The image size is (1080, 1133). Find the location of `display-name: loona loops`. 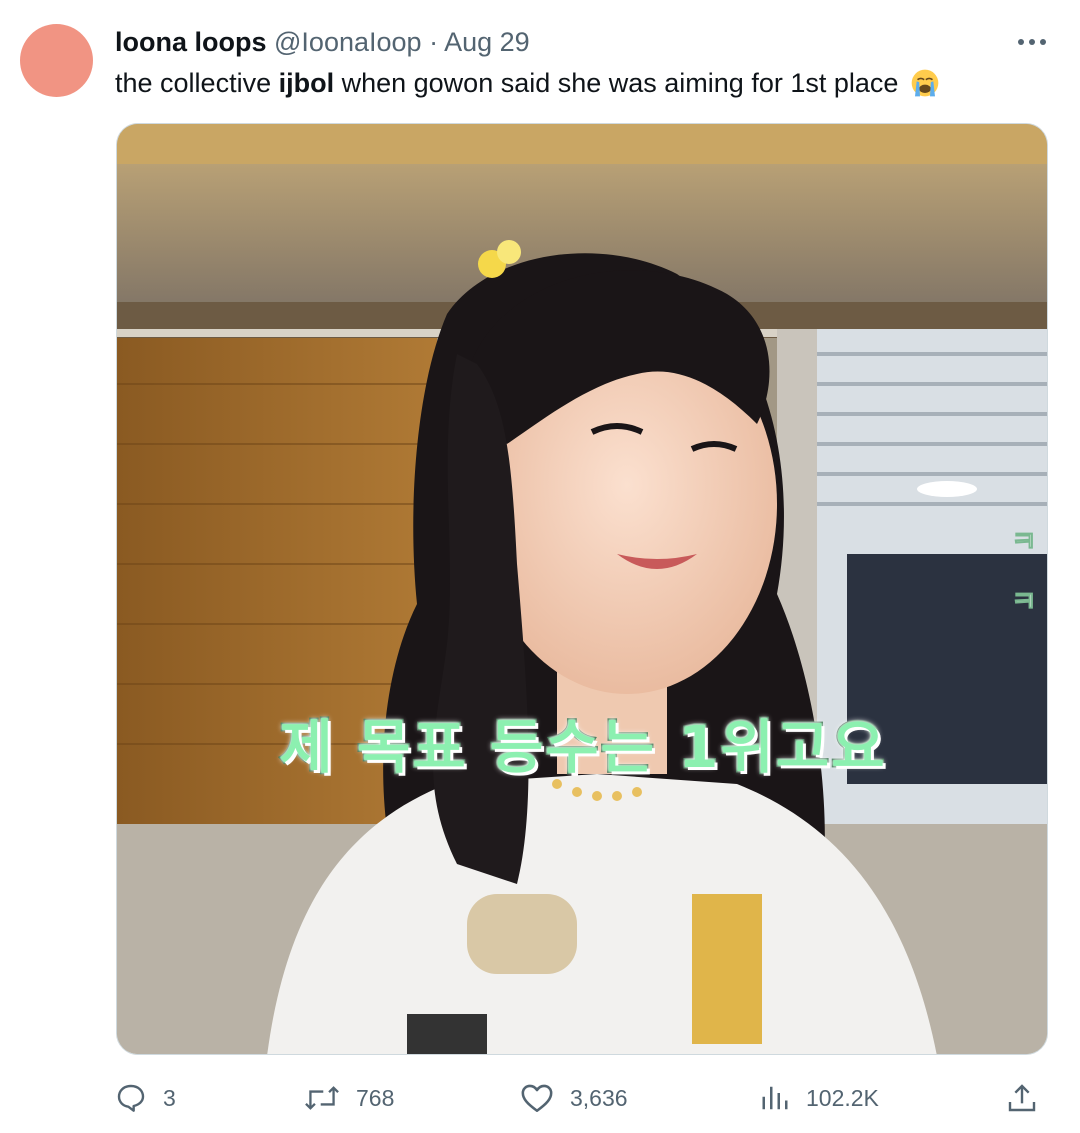

display-name: loona loops is located at coordinates (191, 42).